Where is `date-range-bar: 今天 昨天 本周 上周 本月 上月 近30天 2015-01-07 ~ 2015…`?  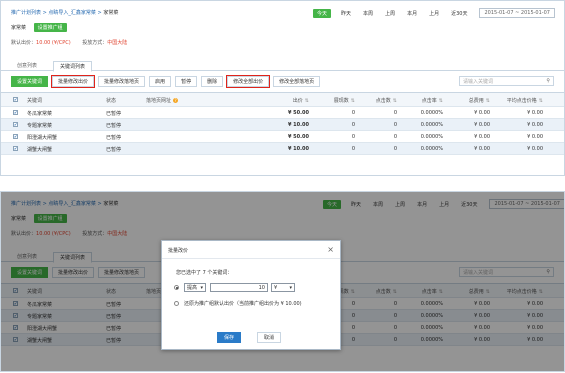 date-range-bar: 今天 昨天 本周 上周 本月 上月 近30天 2015-01-07 ~ 2015… is located at coordinates (434, 13).